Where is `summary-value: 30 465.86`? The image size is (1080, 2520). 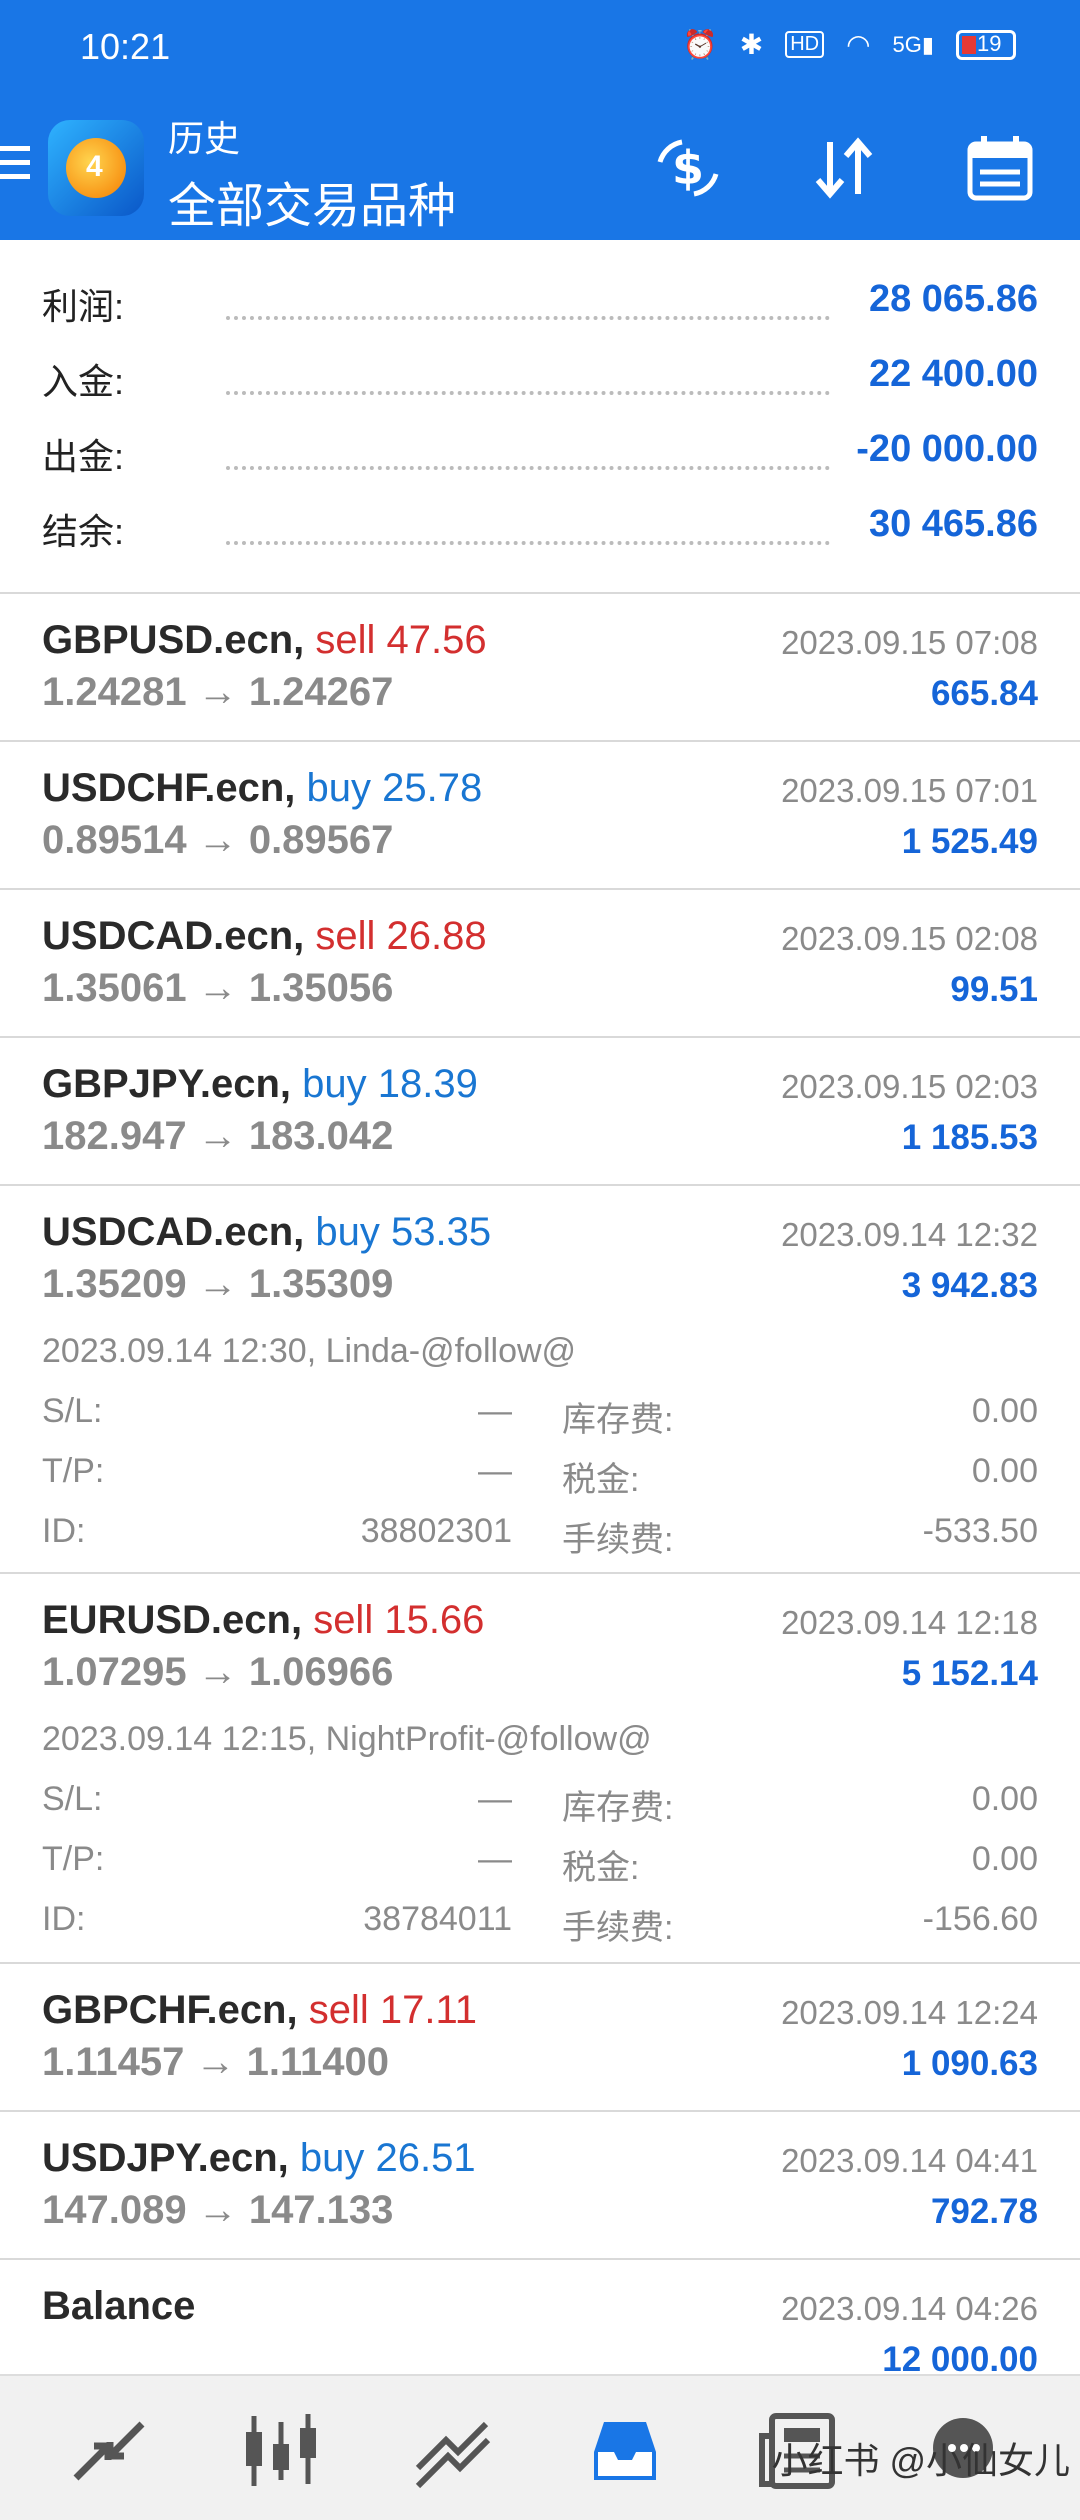
summary-value: 30 465.86 is located at coordinates (953, 524).